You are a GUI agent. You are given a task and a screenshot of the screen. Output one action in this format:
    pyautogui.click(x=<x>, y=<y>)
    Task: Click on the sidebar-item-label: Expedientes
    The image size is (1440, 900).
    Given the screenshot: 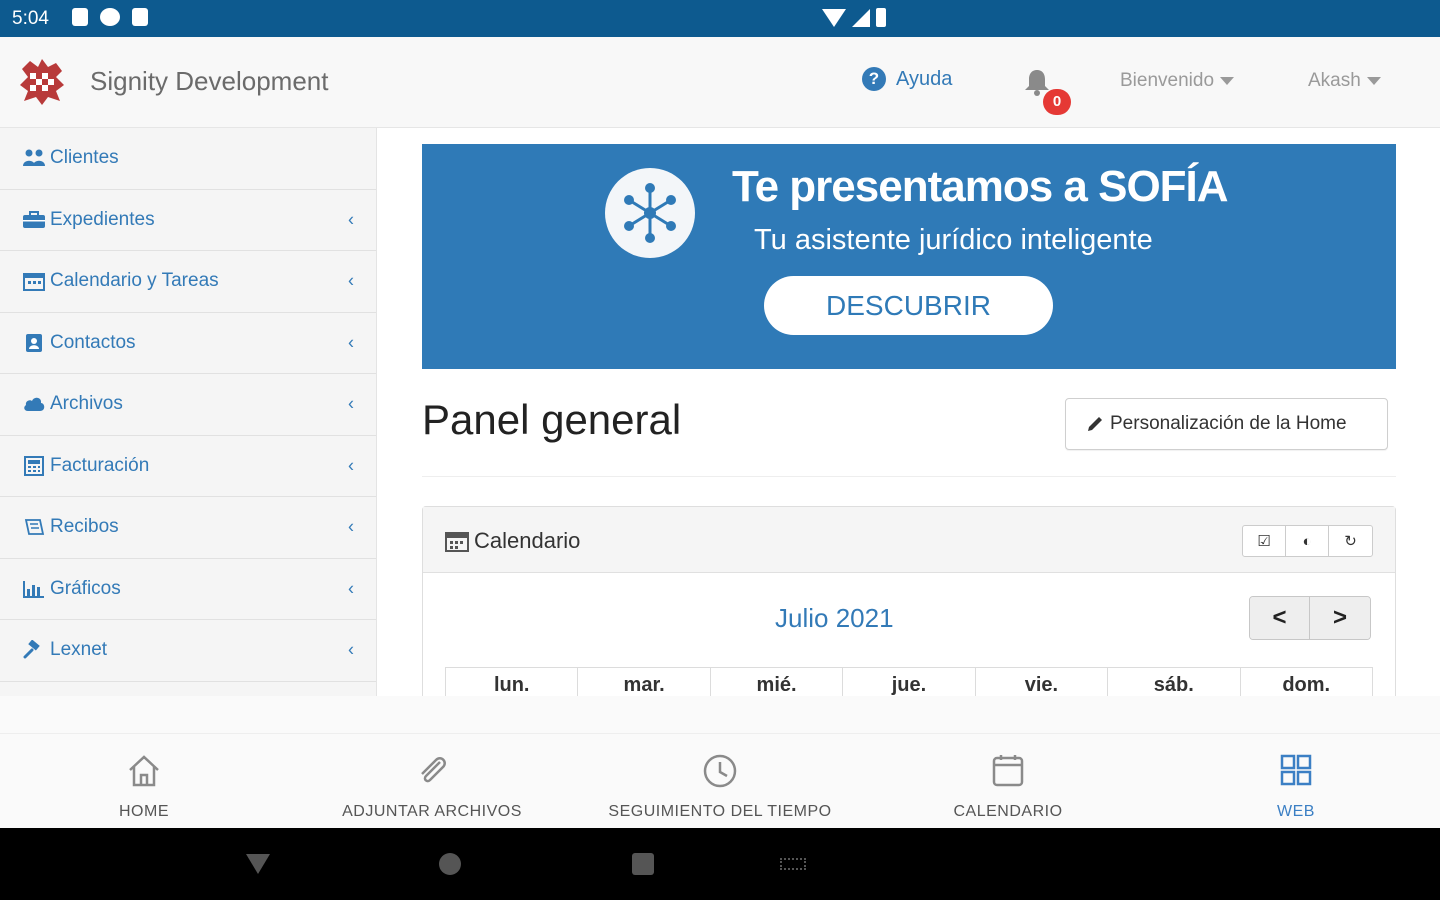 What is the action you would take?
    pyautogui.click(x=102, y=219)
    